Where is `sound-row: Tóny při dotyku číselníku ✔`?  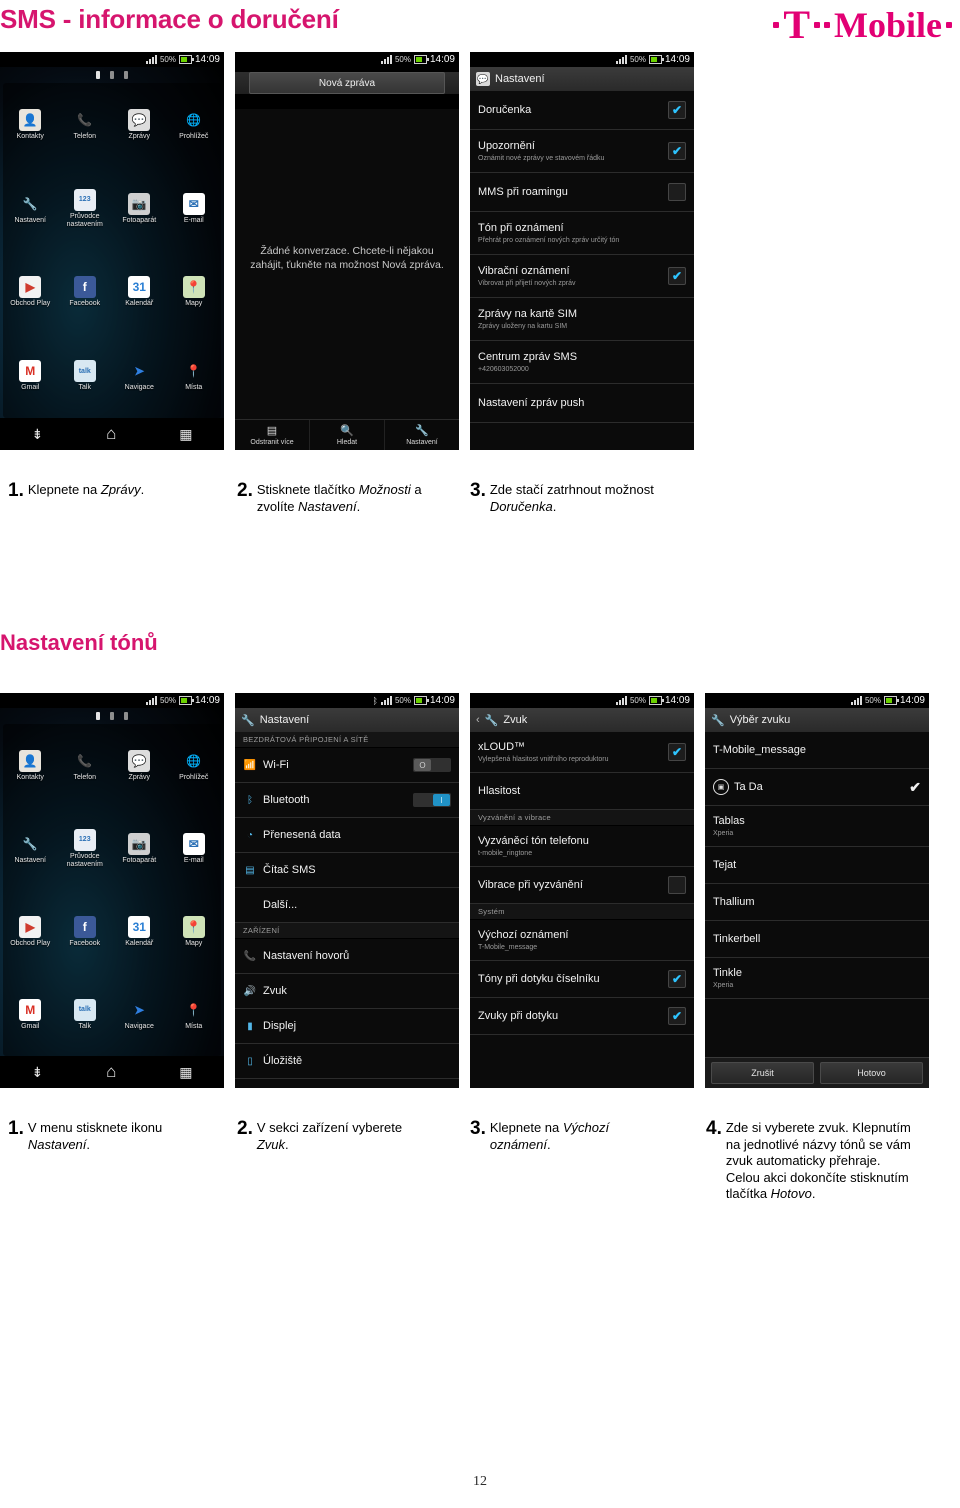 sound-row: Tóny při dotyku číselníku ✔ is located at coordinates (582, 979).